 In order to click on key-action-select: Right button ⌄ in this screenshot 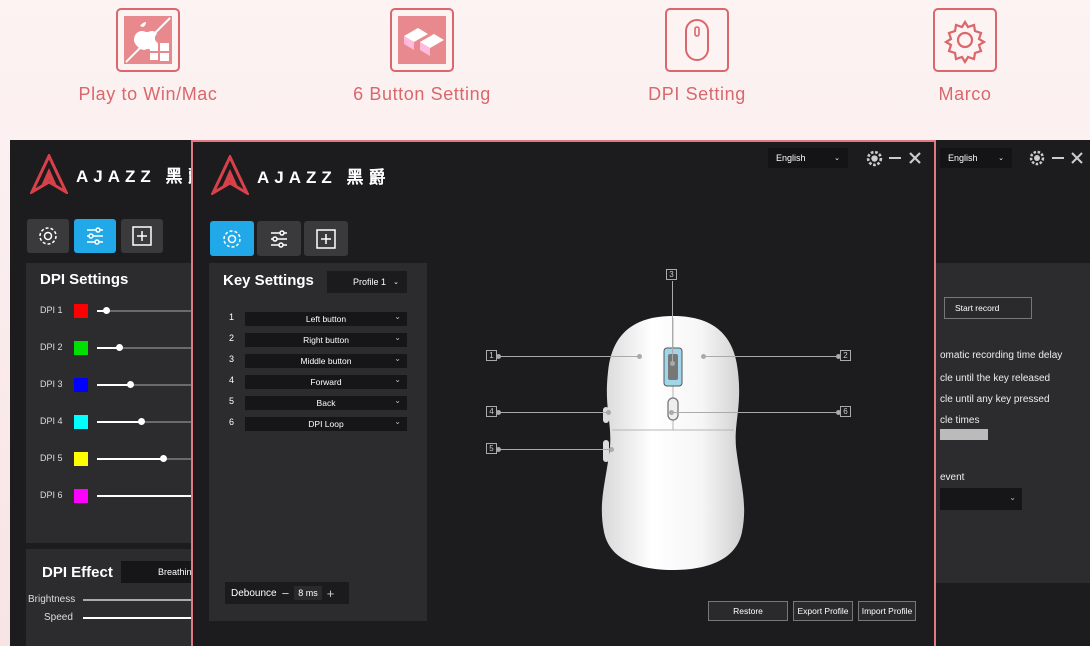, I will do `click(326, 340)`.